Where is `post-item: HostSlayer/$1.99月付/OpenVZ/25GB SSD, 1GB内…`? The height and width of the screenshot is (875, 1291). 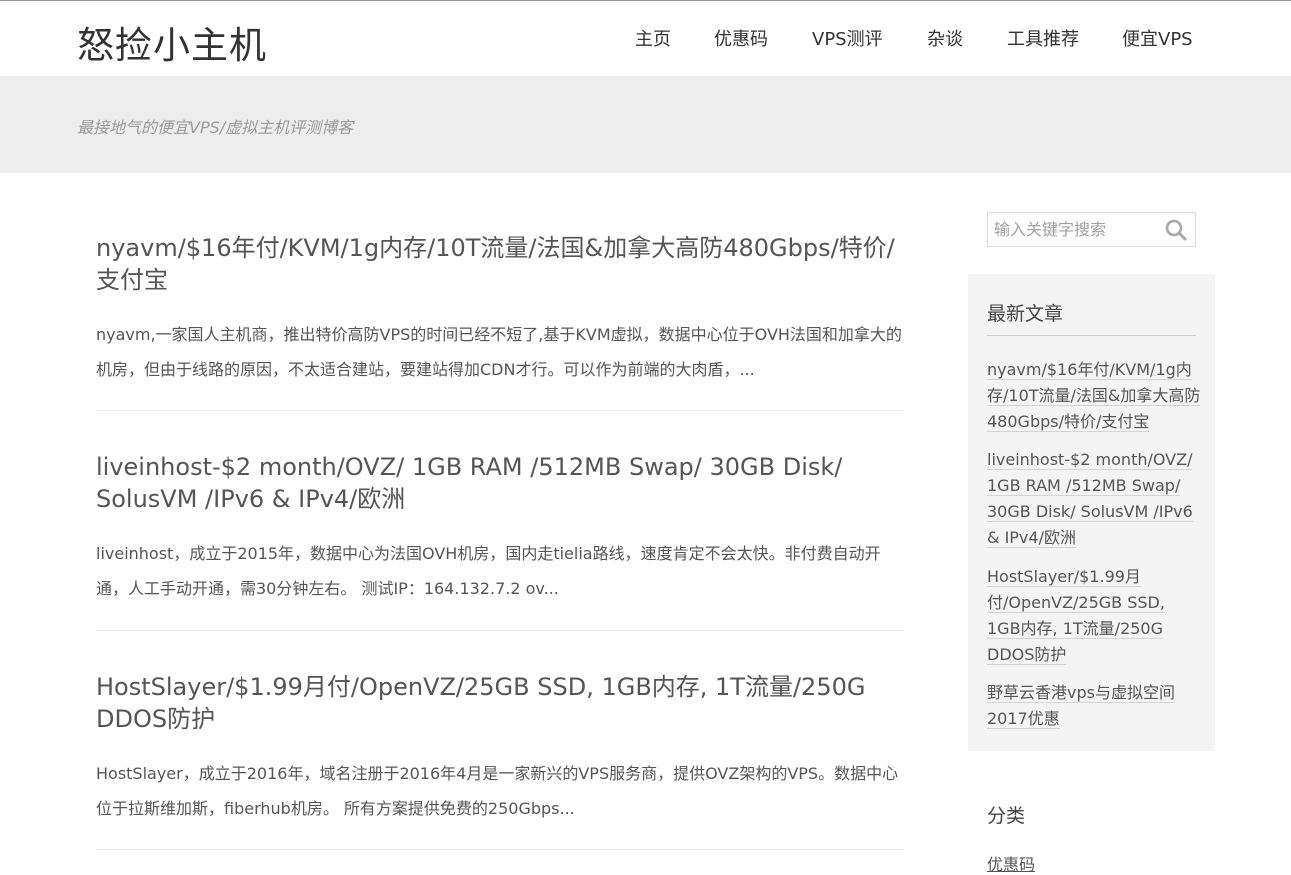
post-item: HostSlayer/$1.99月付/OpenVZ/25GB SSD, 1GB内… is located at coordinates (501, 748).